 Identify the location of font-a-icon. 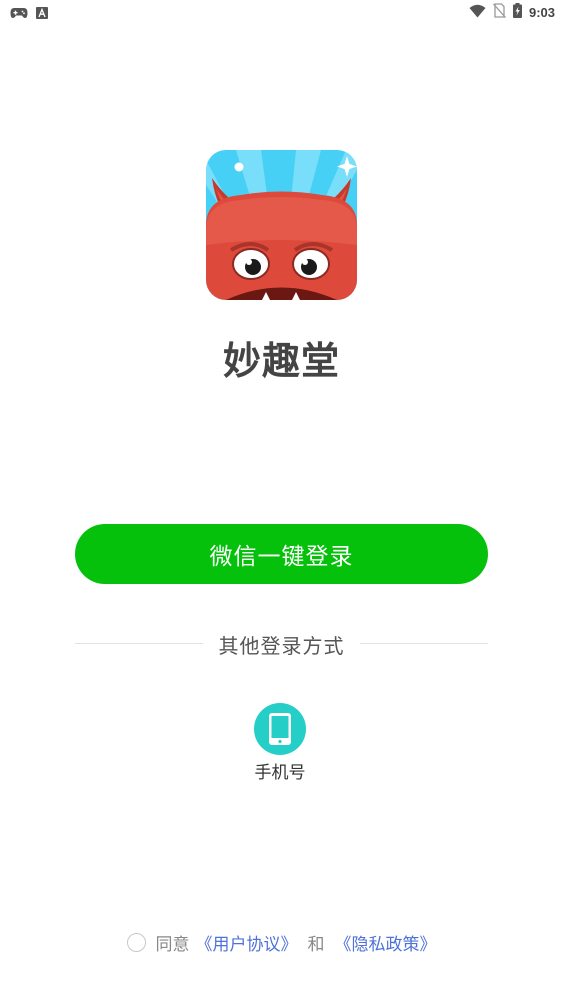
(42, 13).